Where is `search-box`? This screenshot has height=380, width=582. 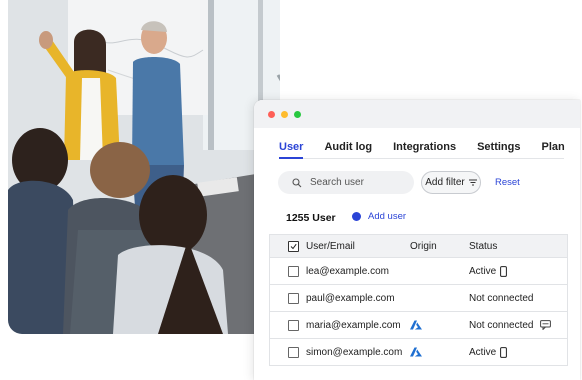 search-box is located at coordinates (346, 182).